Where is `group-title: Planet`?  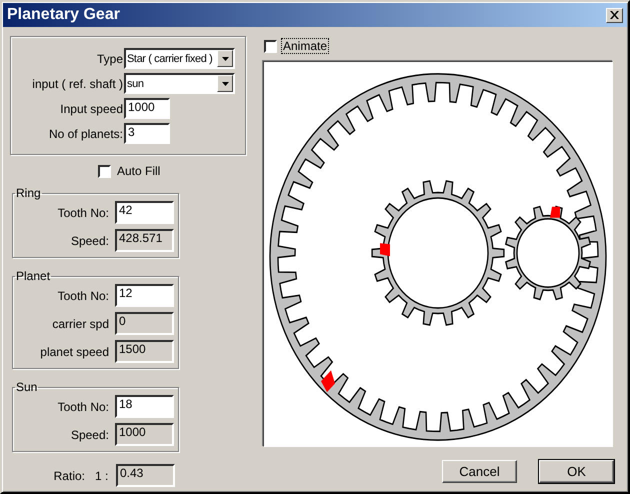 group-title: Planet is located at coordinates (33, 276).